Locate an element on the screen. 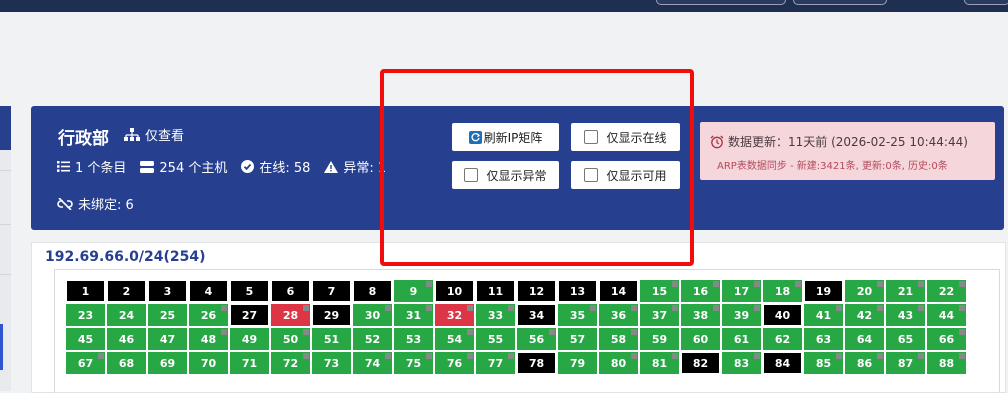 The image size is (1008, 393). ip-cell: 45 is located at coordinates (85, 339).